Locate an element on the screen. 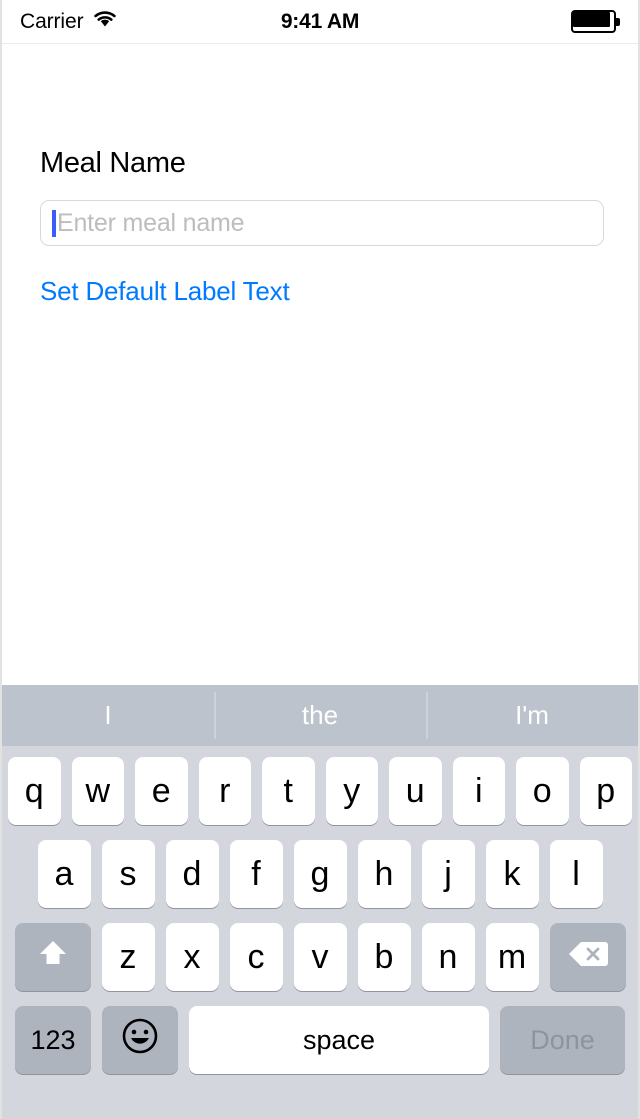 This screenshot has height=1119, width=640. status-bar-clock: 9:41 AM is located at coordinates (320, 21).